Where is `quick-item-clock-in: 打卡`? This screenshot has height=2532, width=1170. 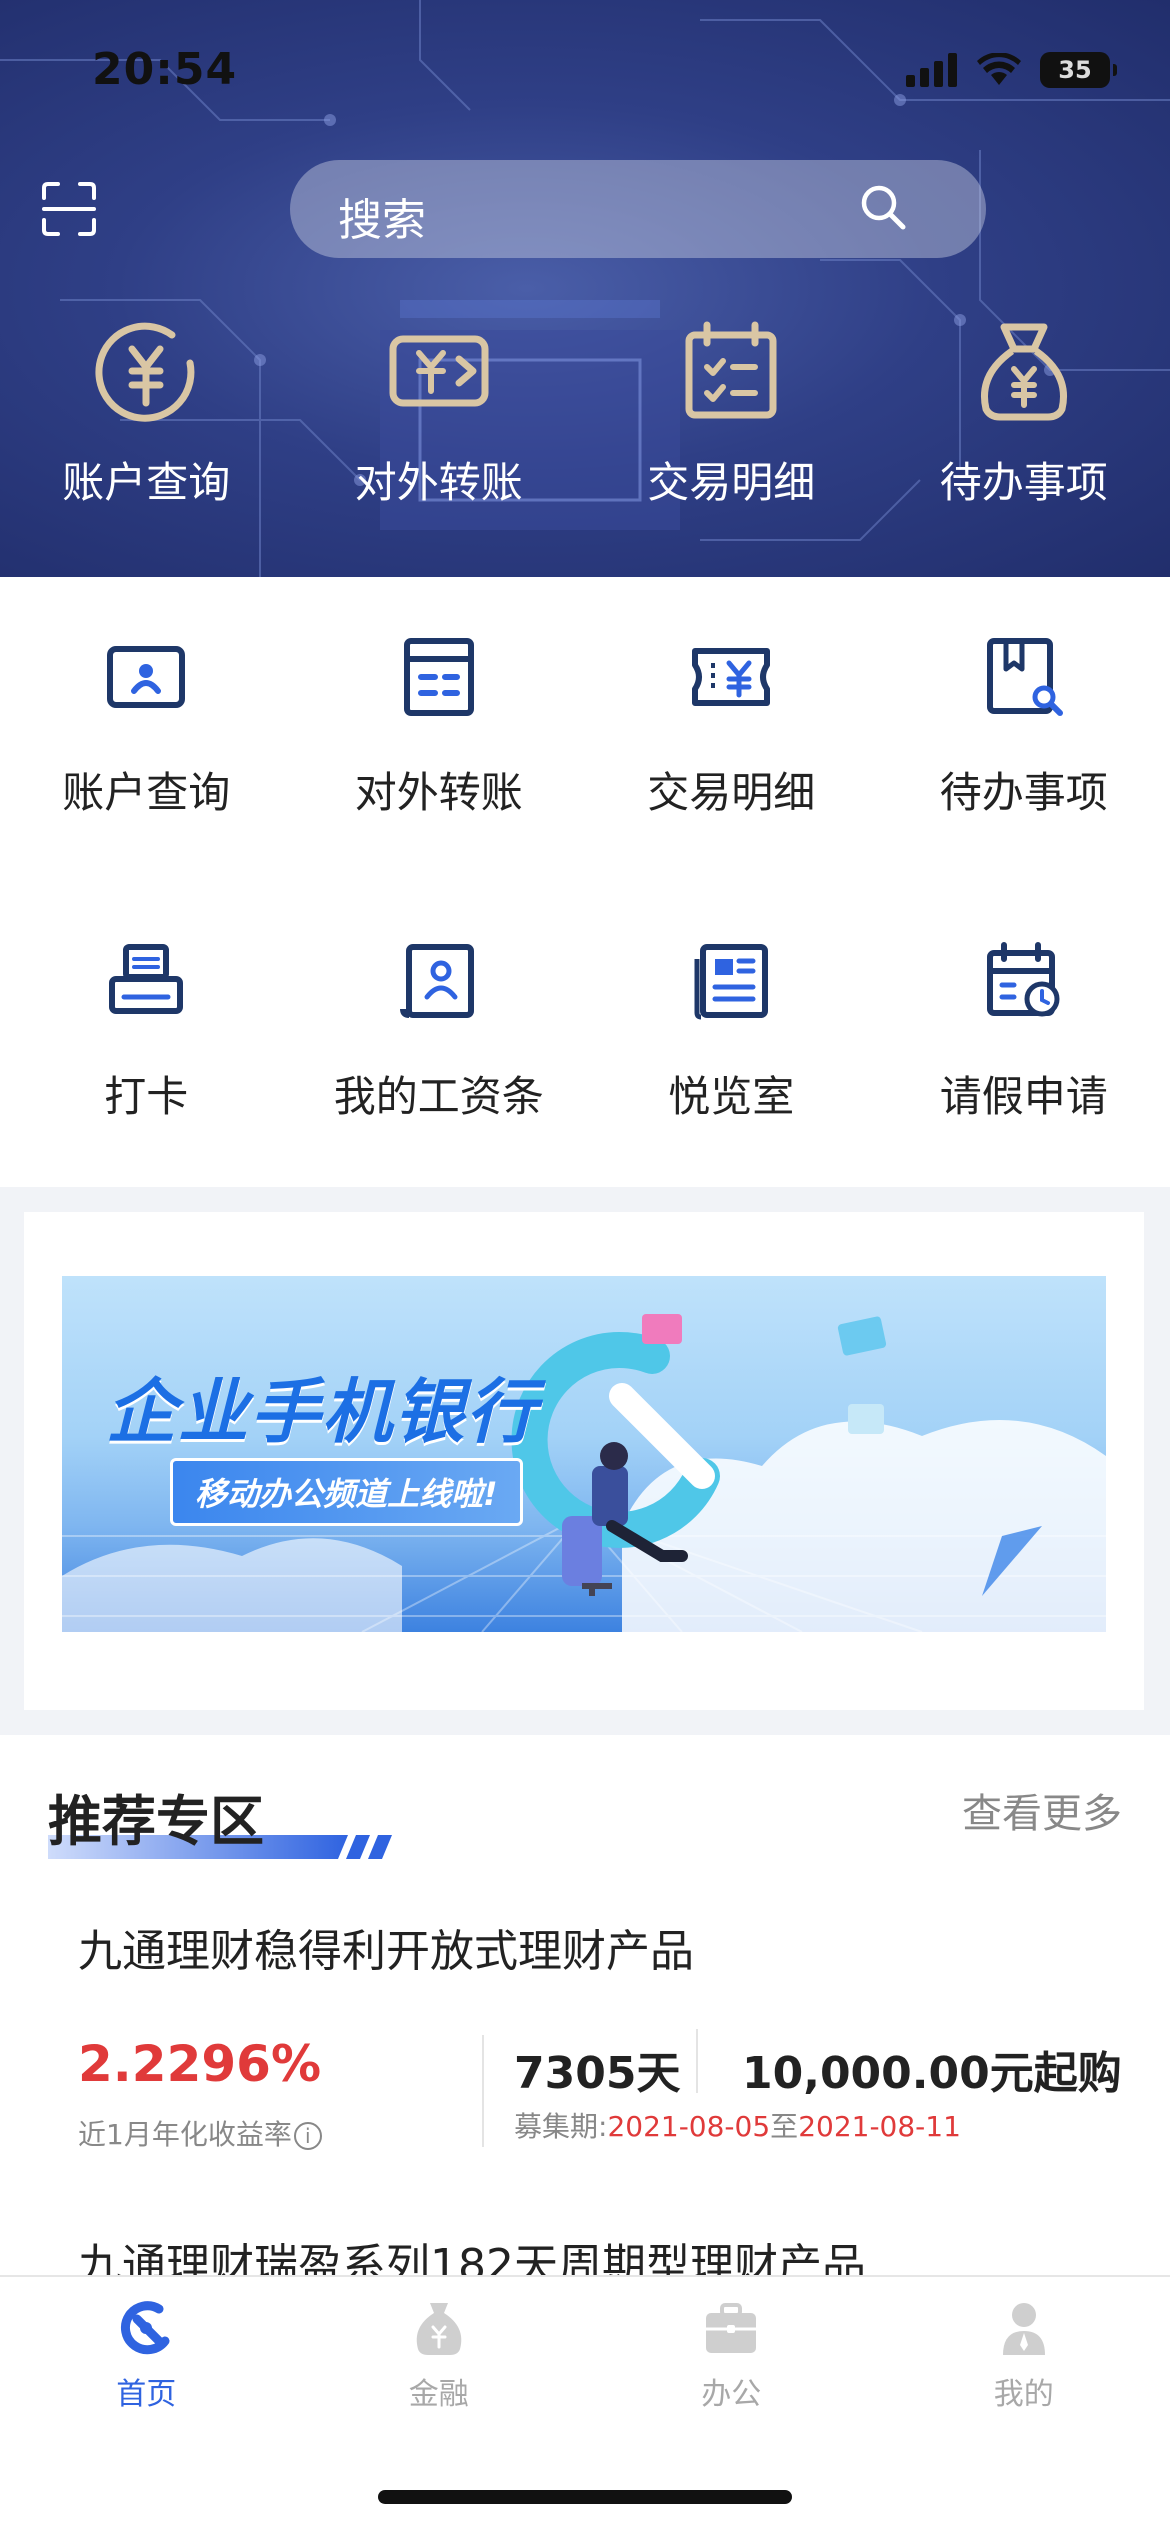
quick-item-clock-in: 打卡 is located at coordinates (146, 1031).